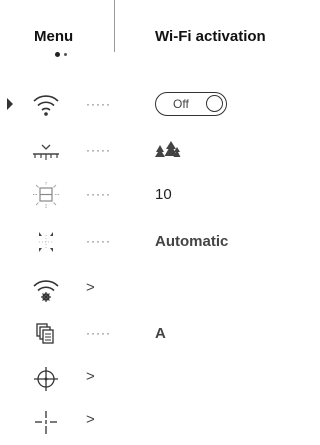  Describe the element at coordinates (160, 333) in the screenshot. I see `profile-value: A` at that location.